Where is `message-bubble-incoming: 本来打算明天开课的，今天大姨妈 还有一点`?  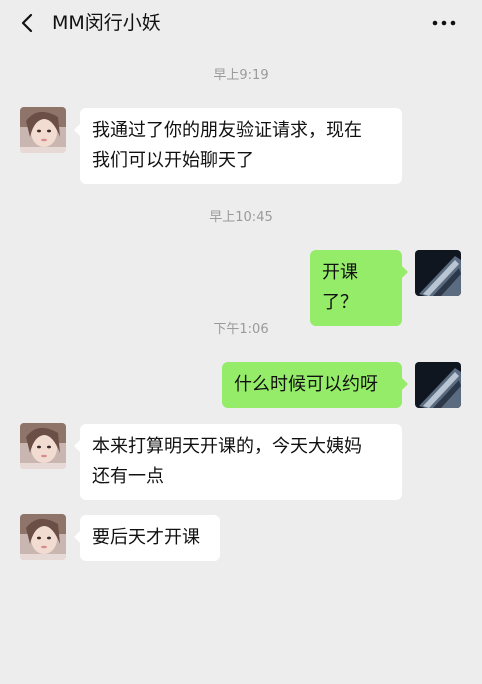 message-bubble-incoming: 本来打算明天开课的，今天大姨妈 还有一点 is located at coordinates (238, 462).